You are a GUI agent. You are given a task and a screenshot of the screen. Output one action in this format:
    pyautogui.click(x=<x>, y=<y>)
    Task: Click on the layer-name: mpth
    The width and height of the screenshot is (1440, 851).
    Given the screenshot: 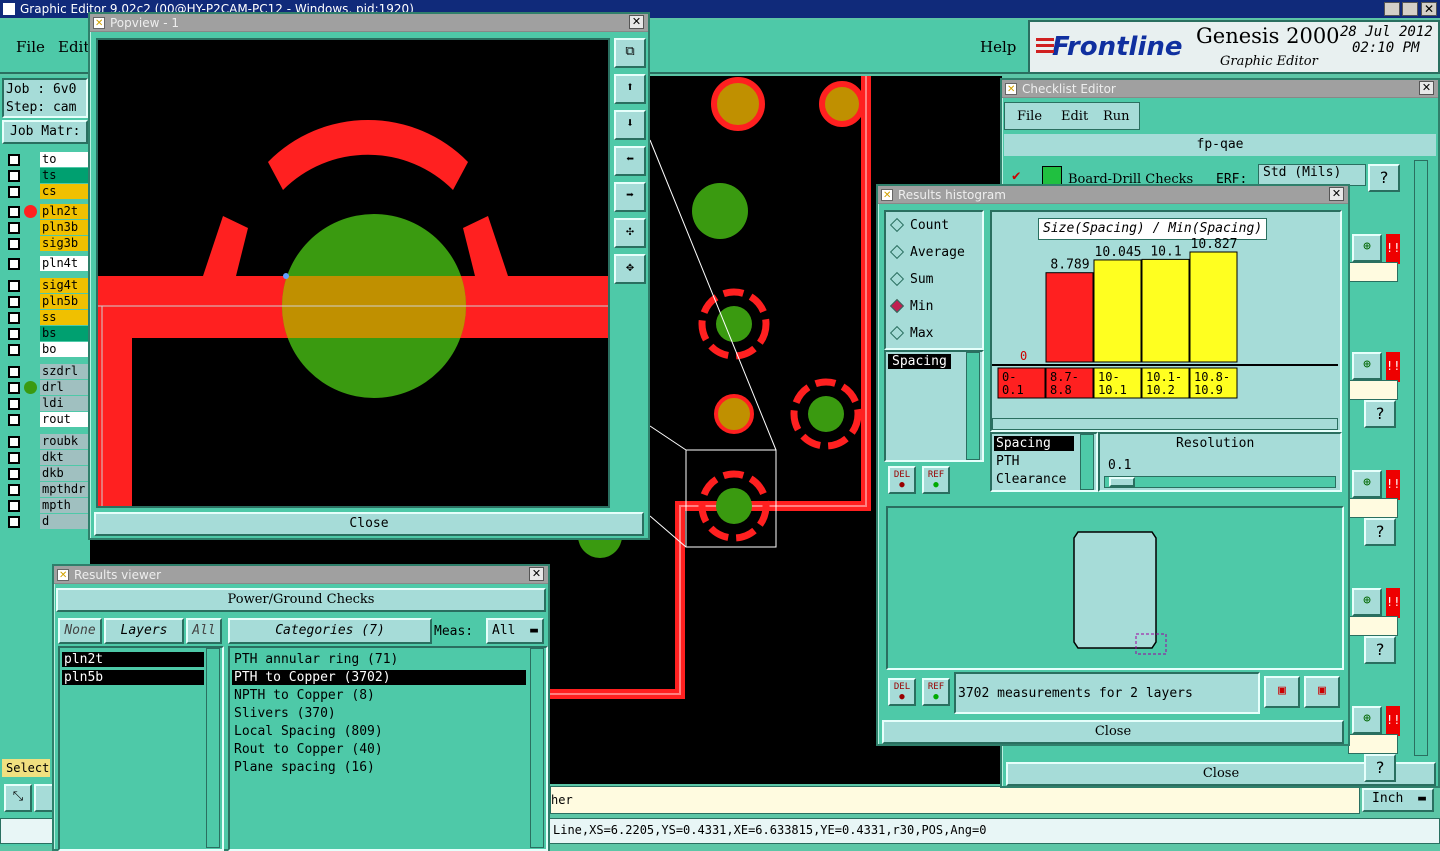 What is the action you would take?
    pyautogui.click(x=65, y=505)
    